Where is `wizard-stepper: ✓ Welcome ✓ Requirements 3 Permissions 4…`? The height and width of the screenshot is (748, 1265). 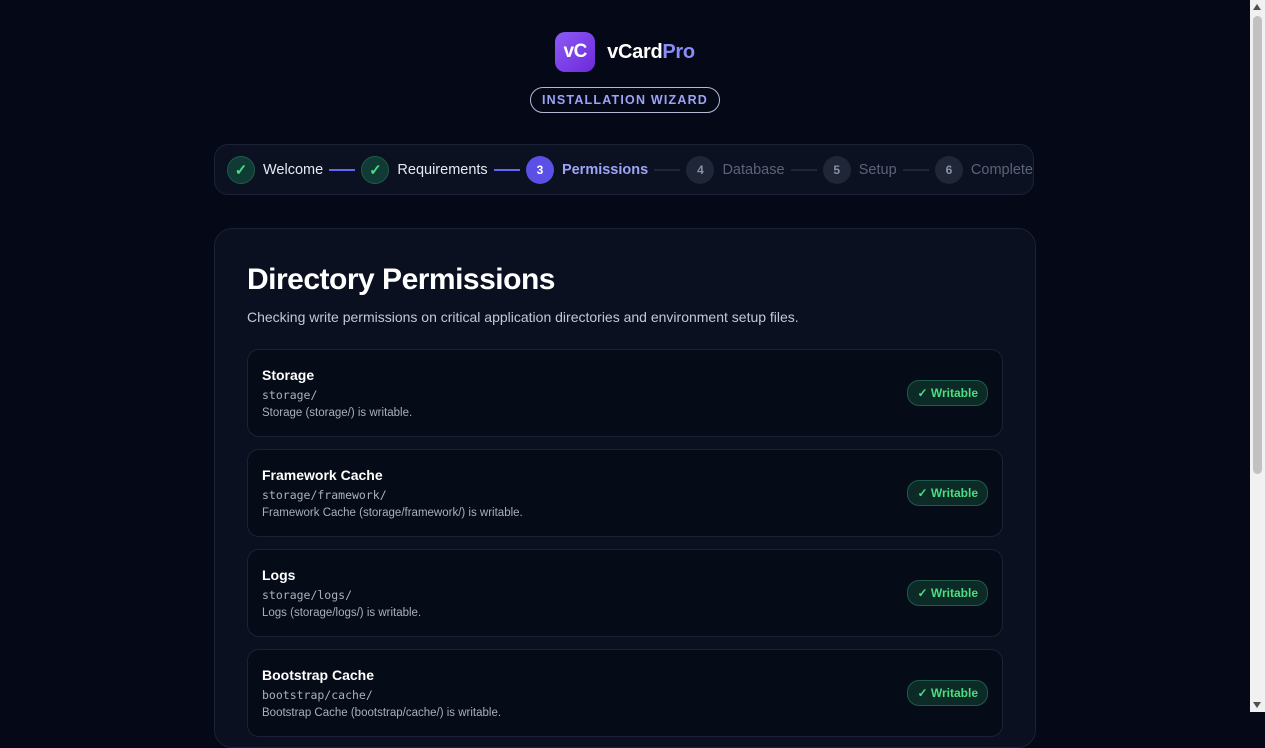 wizard-stepper: ✓ Welcome ✓ Requirements 3 Permissions 4… is located at coordinates (624, 169).